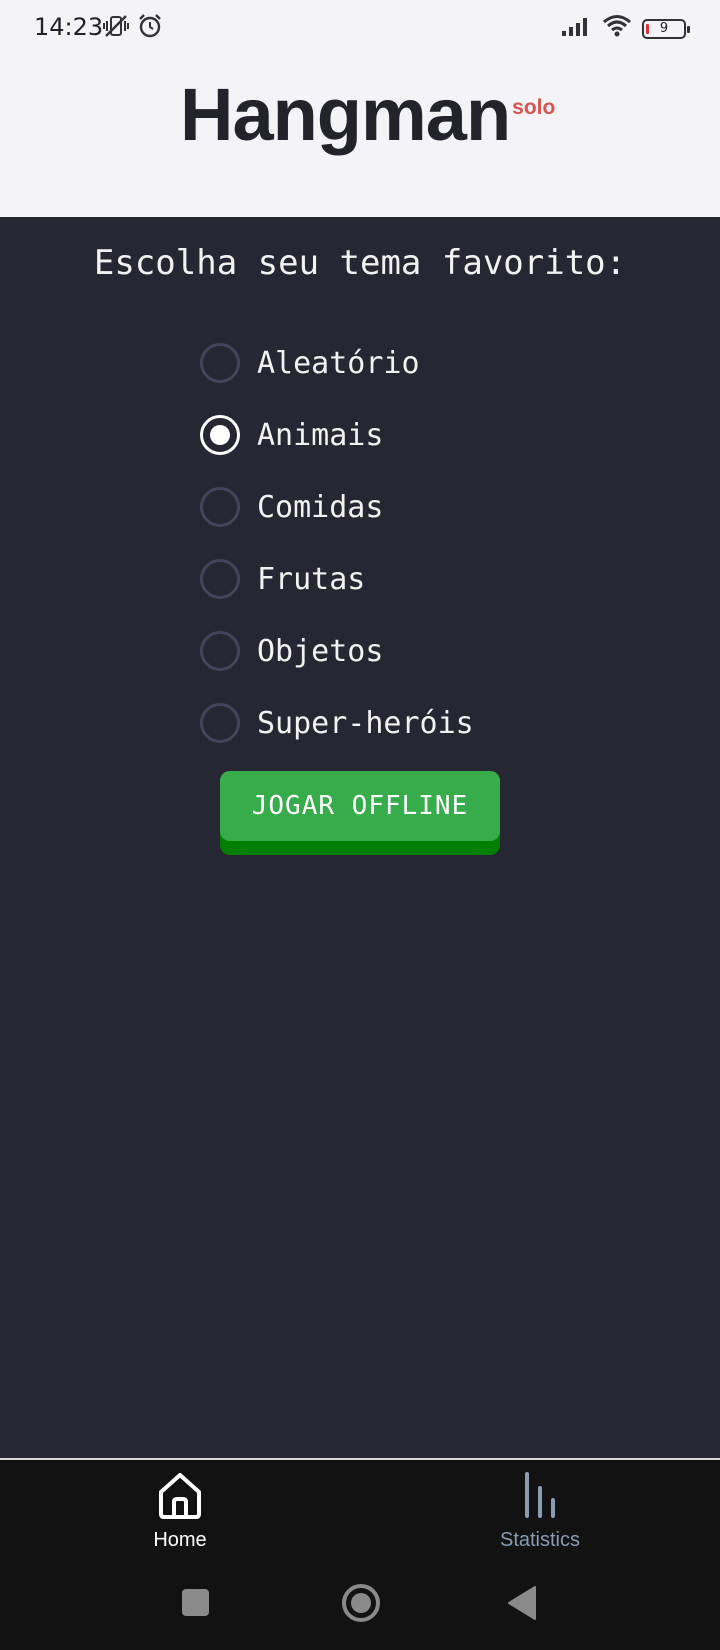 This screenshot has height=1650, width=720. What do you see at coordinates (338, 363) in the screenshot?
I see `theme-option-label: Aleatório` at bounding box center [338, 363].